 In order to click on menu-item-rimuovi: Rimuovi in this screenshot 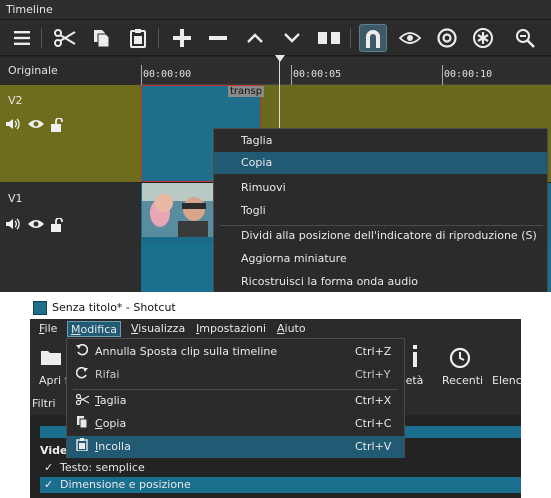, I will do `click(380, 188)`.